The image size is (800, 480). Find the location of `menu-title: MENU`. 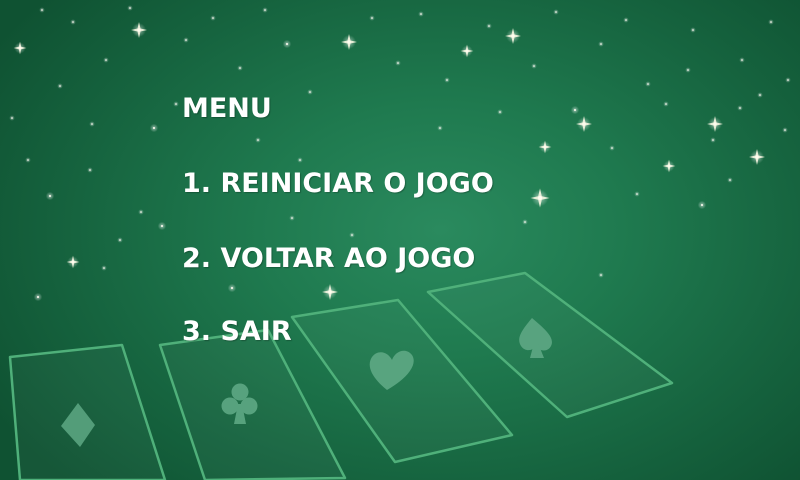

menu-title: MENU is located at coordinates (227, 108).